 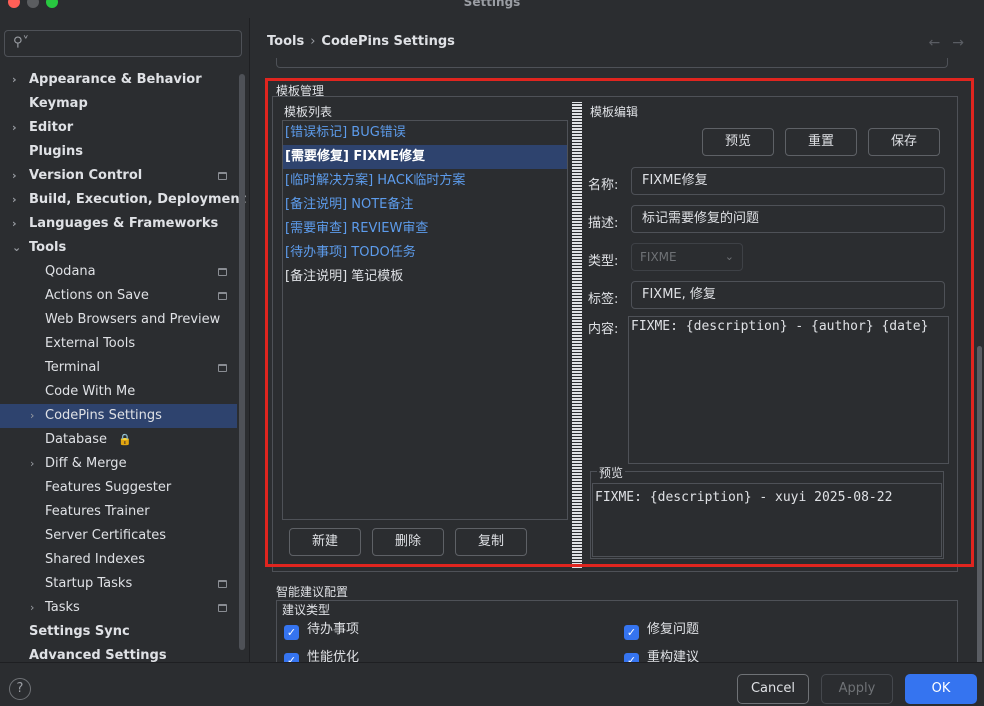 I want to click on list-item: [备注说明] NOTE备注, so click(x=425, y=205).